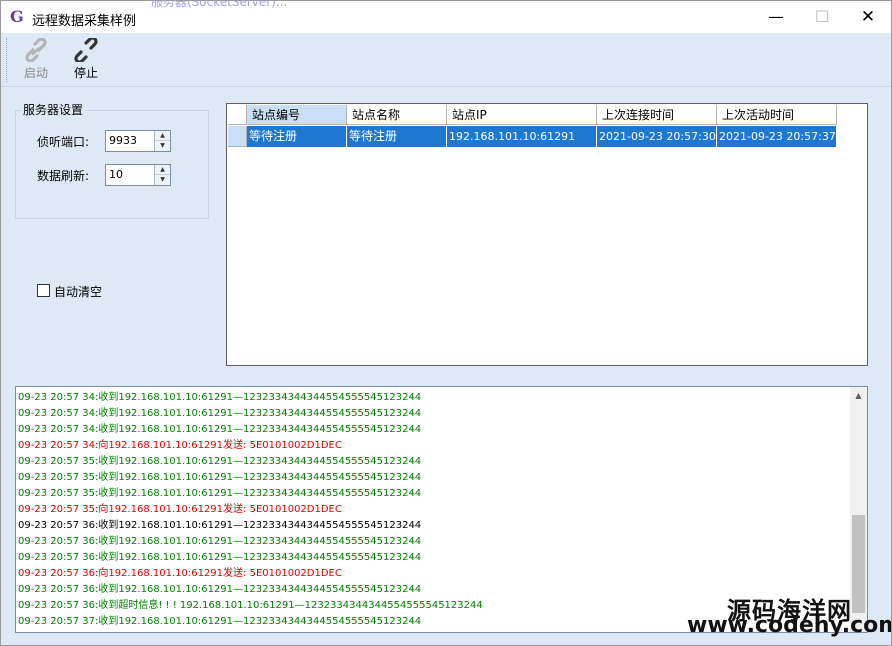 This screenshot has width=892, height=646. Describe the element at coordinates (446, 17) in the screenshot. I see `title-bar: 服务器(SocketServer)... G 远程数据采集样例 — ☐ ✕` at that location.